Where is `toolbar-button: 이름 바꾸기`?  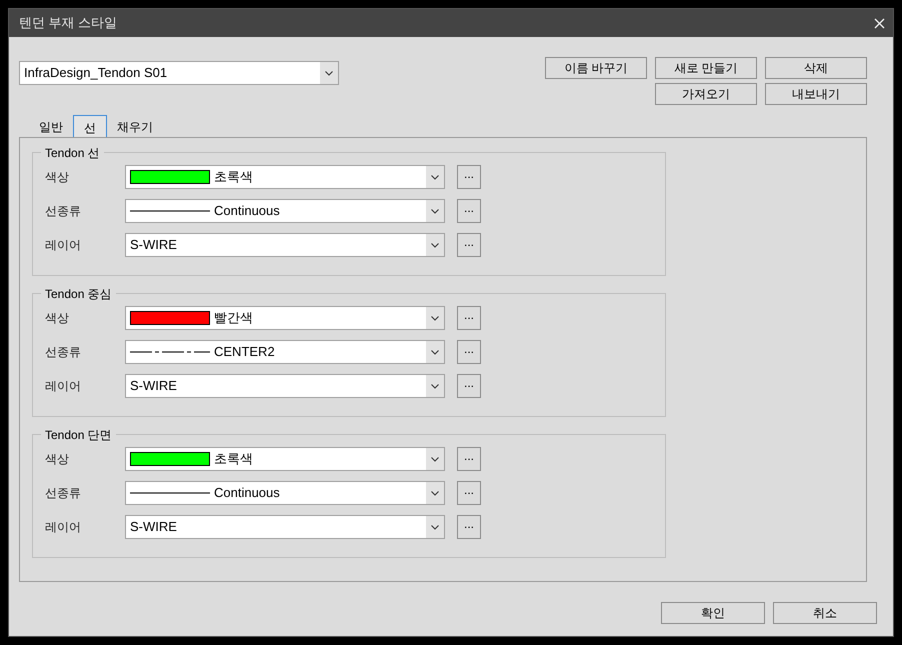
toolbar-button: 이름 바꾸기 is located at coordinates (596, 68).